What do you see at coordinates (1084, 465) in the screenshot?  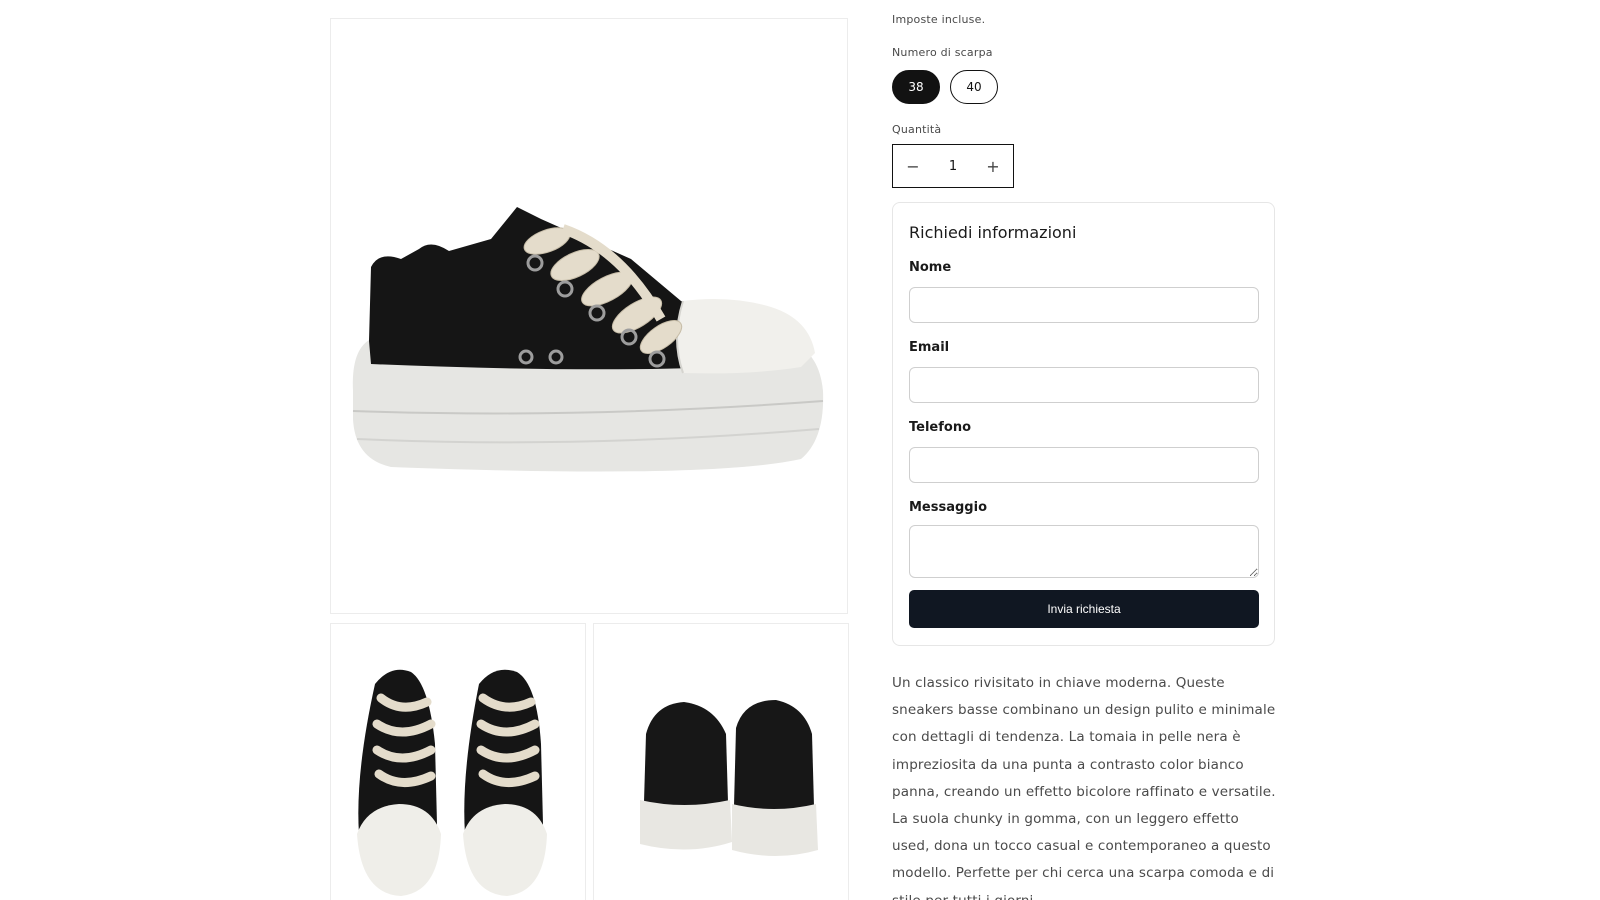 I see `phone-field` at bounding box center [1084, 465].